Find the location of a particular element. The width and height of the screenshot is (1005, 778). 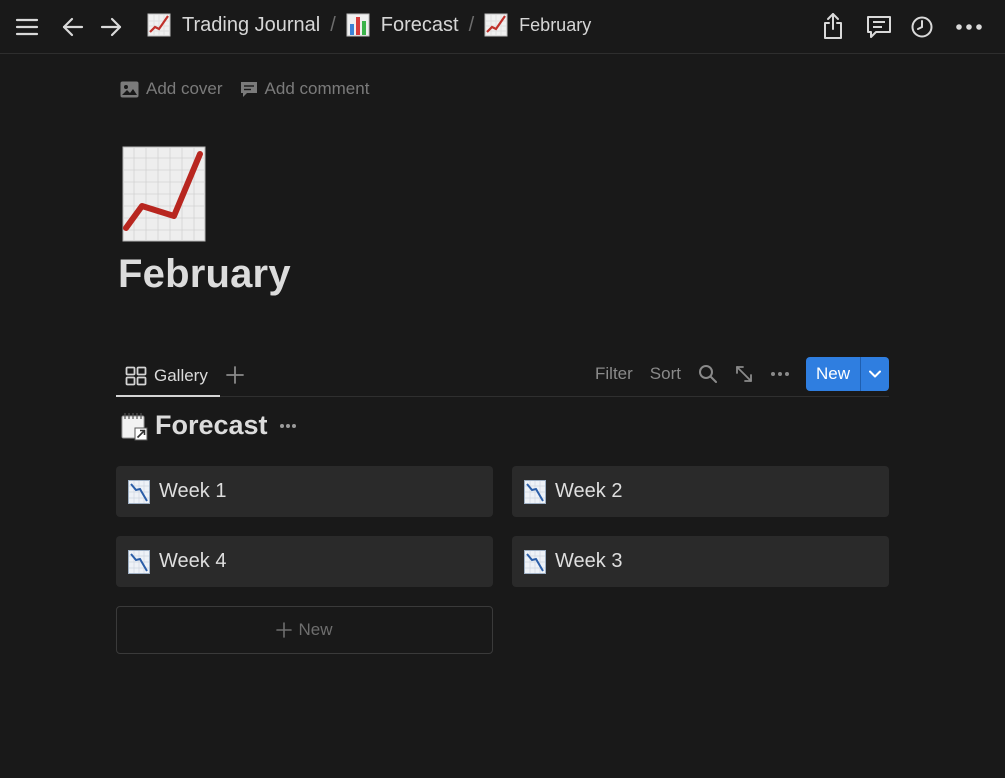

menu-icon is located at coordinates (27, 27).